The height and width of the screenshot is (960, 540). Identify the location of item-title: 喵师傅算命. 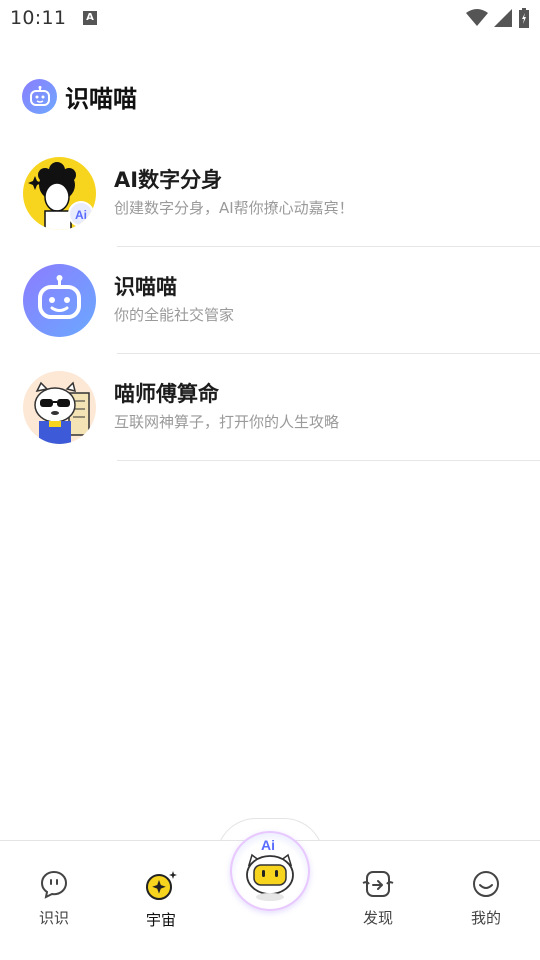
(166, 394).